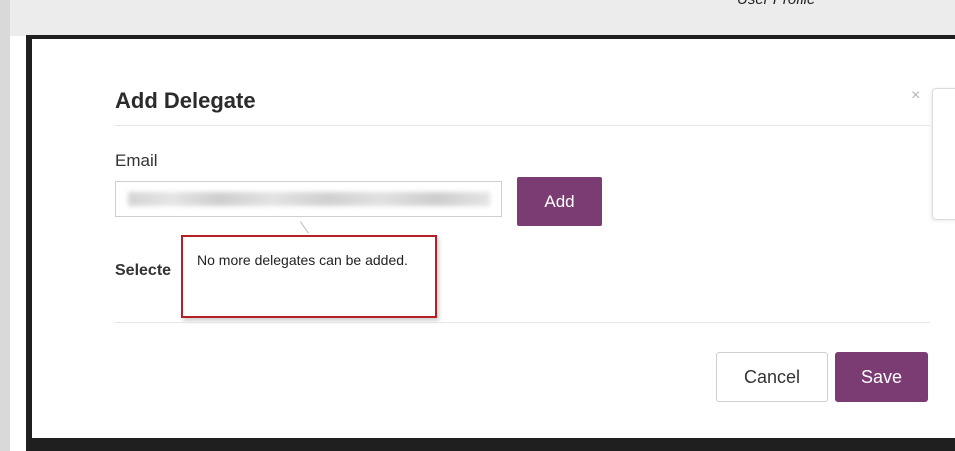  I want to click on background-side-panel, so click(943, 154).